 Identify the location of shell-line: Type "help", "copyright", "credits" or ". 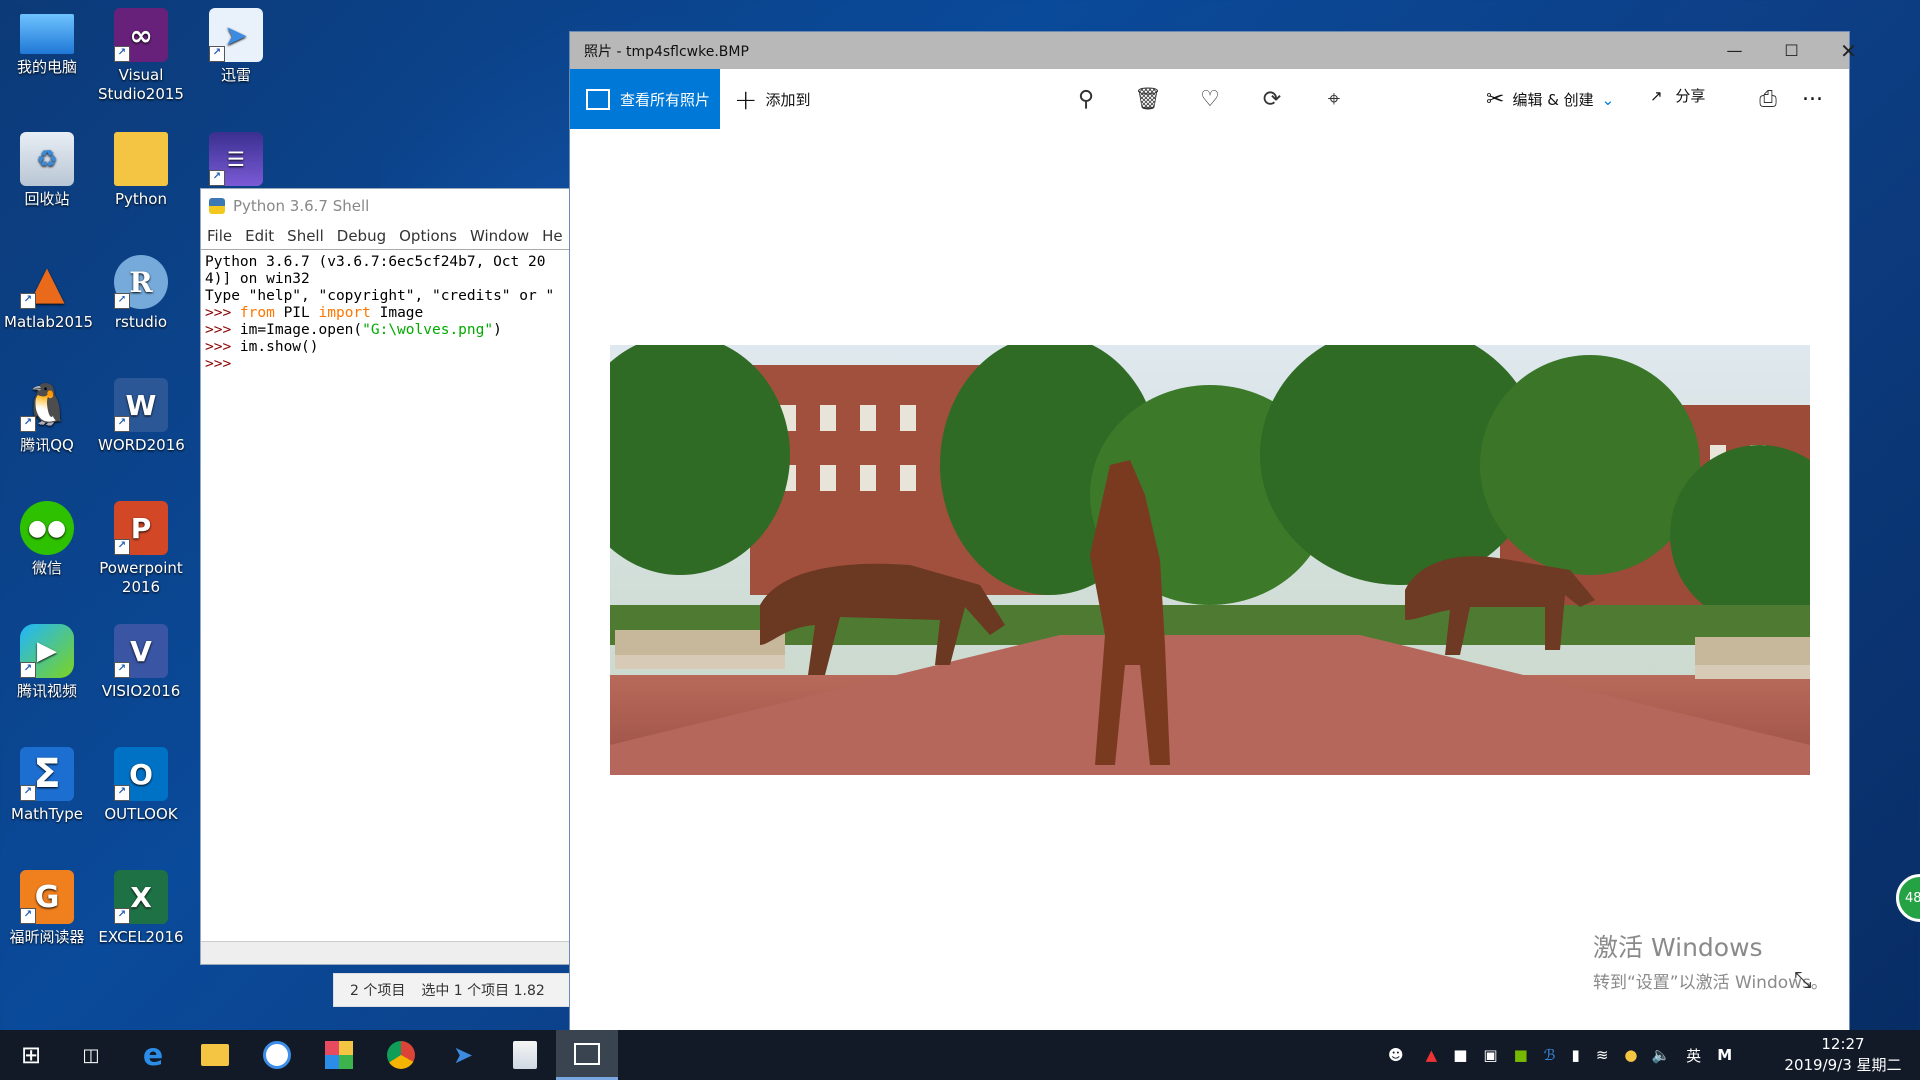
(380, 296).